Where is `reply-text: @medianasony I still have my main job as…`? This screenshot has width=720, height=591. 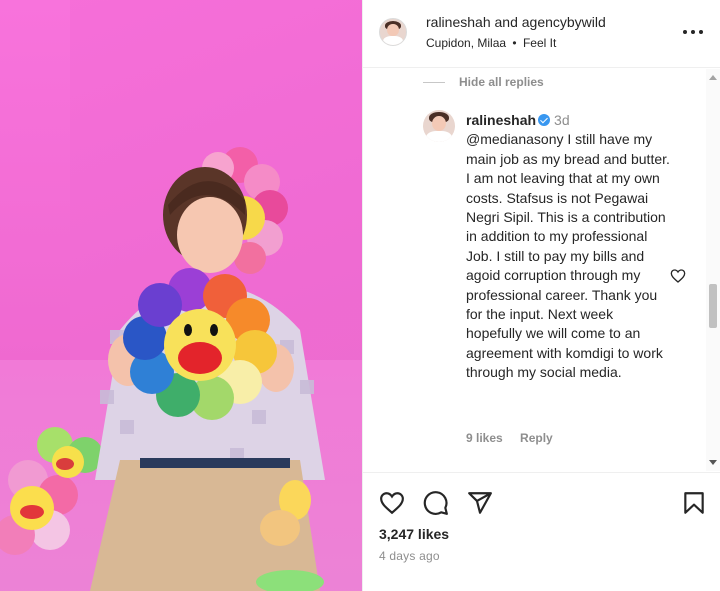
reply-text: @medianasony I still have my main job as… is located at coordinates (568, 256).